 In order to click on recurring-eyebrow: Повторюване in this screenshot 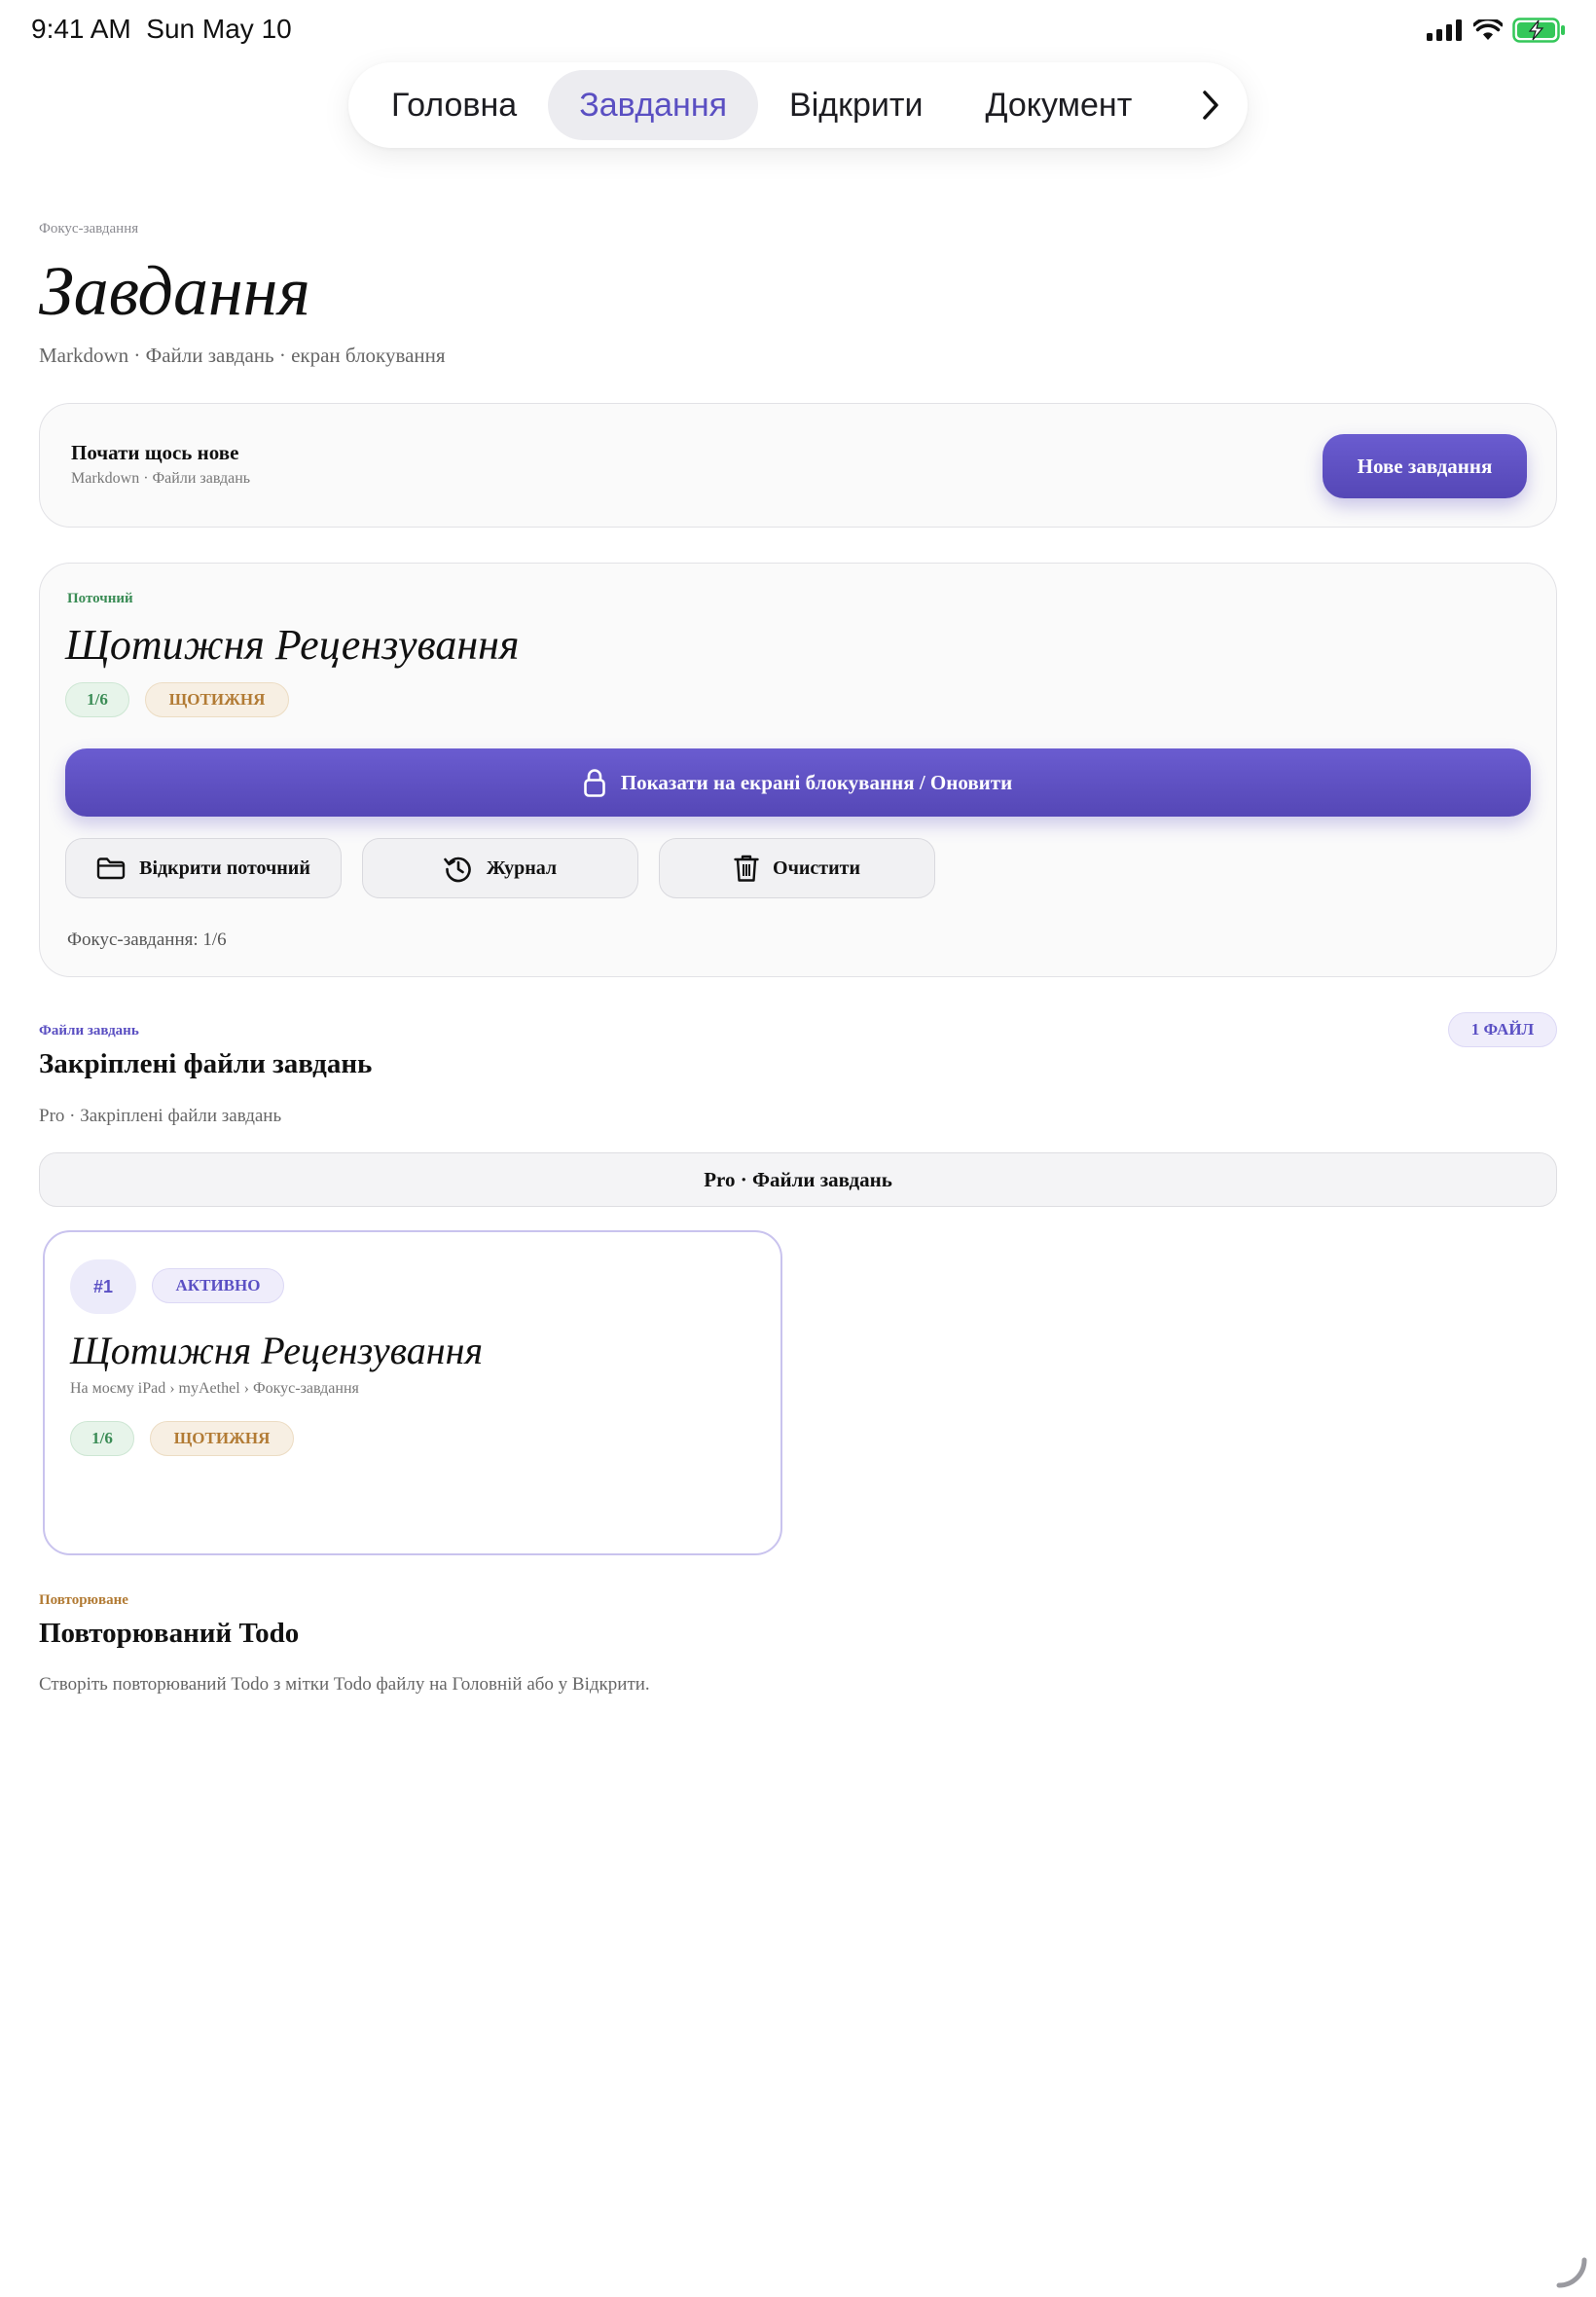, I will do `click(84, 1600)`.